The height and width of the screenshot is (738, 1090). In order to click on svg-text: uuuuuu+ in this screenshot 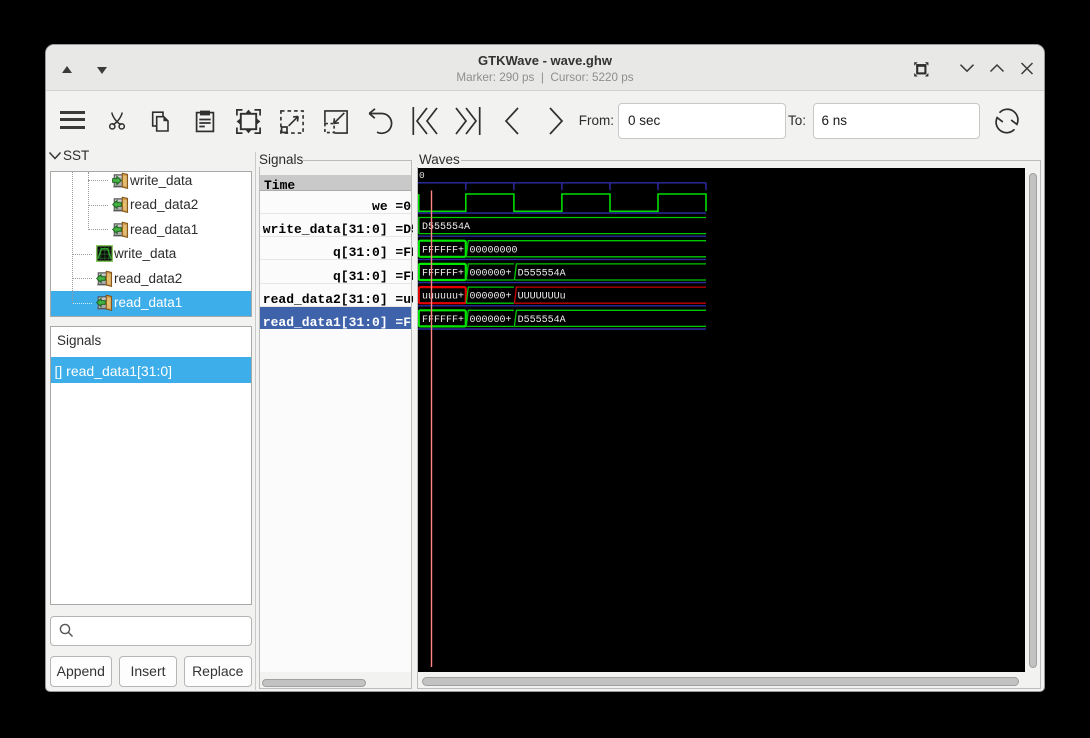, I will do `click(443, 297)`.